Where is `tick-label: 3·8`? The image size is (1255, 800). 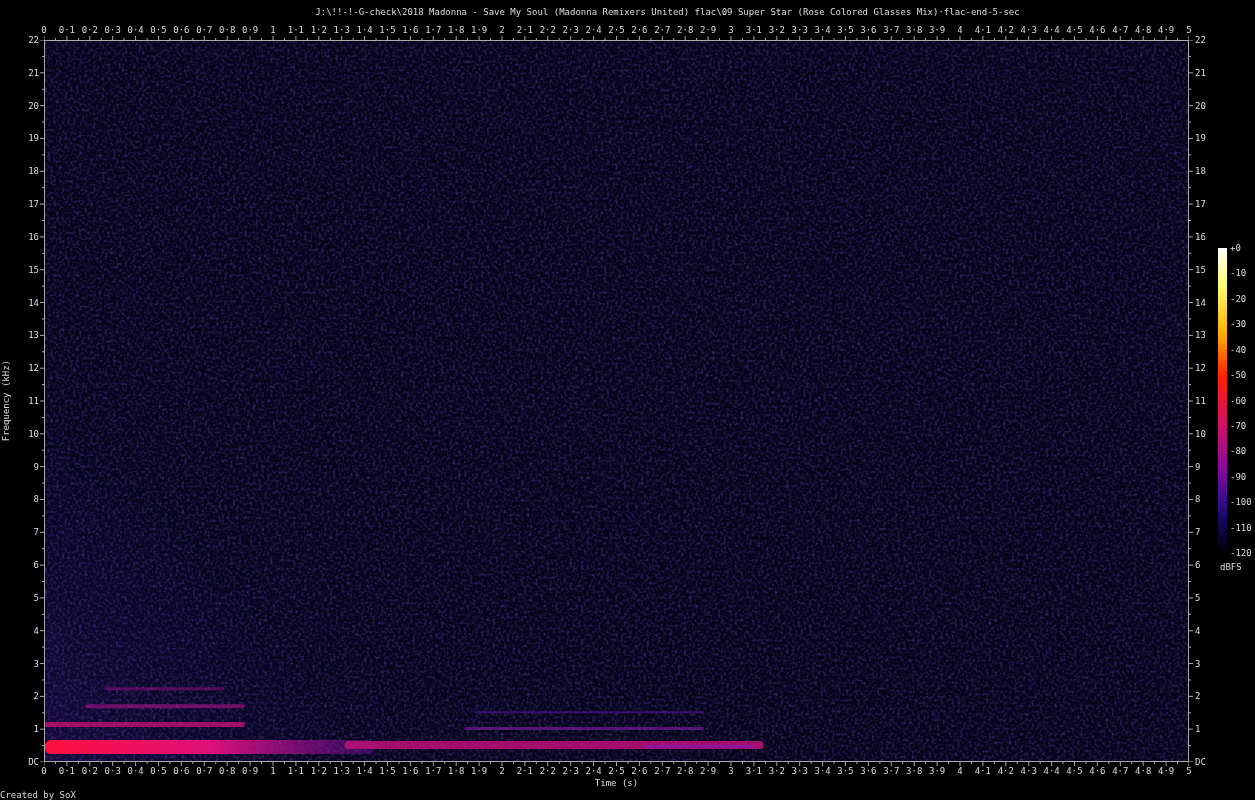 tick-label: 3·8 is located at coordinates (914, 30).